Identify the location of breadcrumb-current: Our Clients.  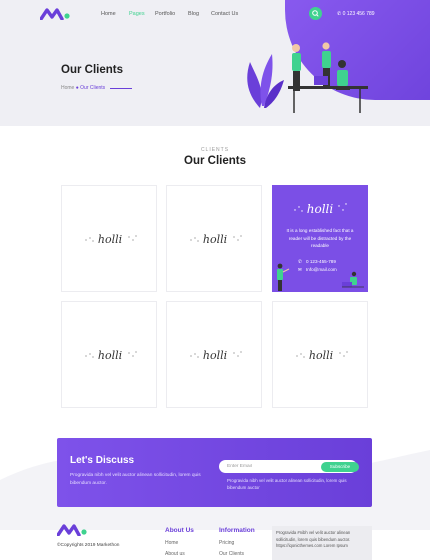
(93, 88).